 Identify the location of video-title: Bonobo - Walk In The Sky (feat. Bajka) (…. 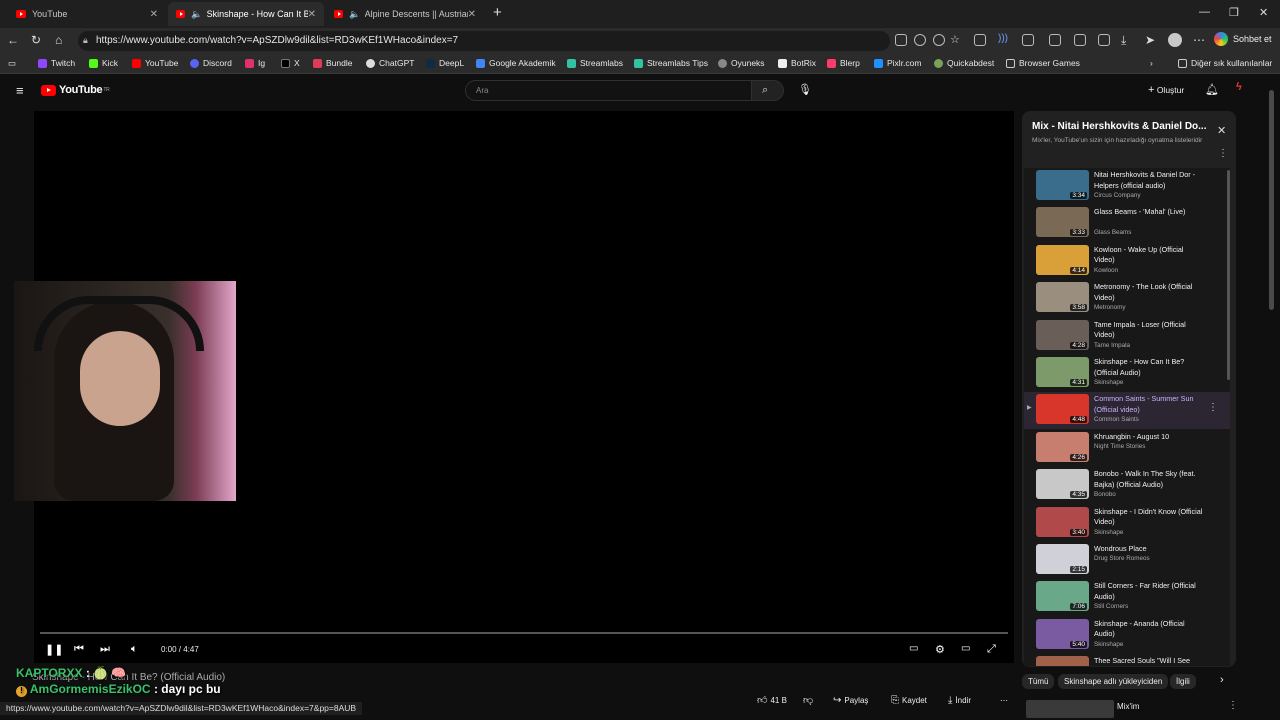
(1149, 479).